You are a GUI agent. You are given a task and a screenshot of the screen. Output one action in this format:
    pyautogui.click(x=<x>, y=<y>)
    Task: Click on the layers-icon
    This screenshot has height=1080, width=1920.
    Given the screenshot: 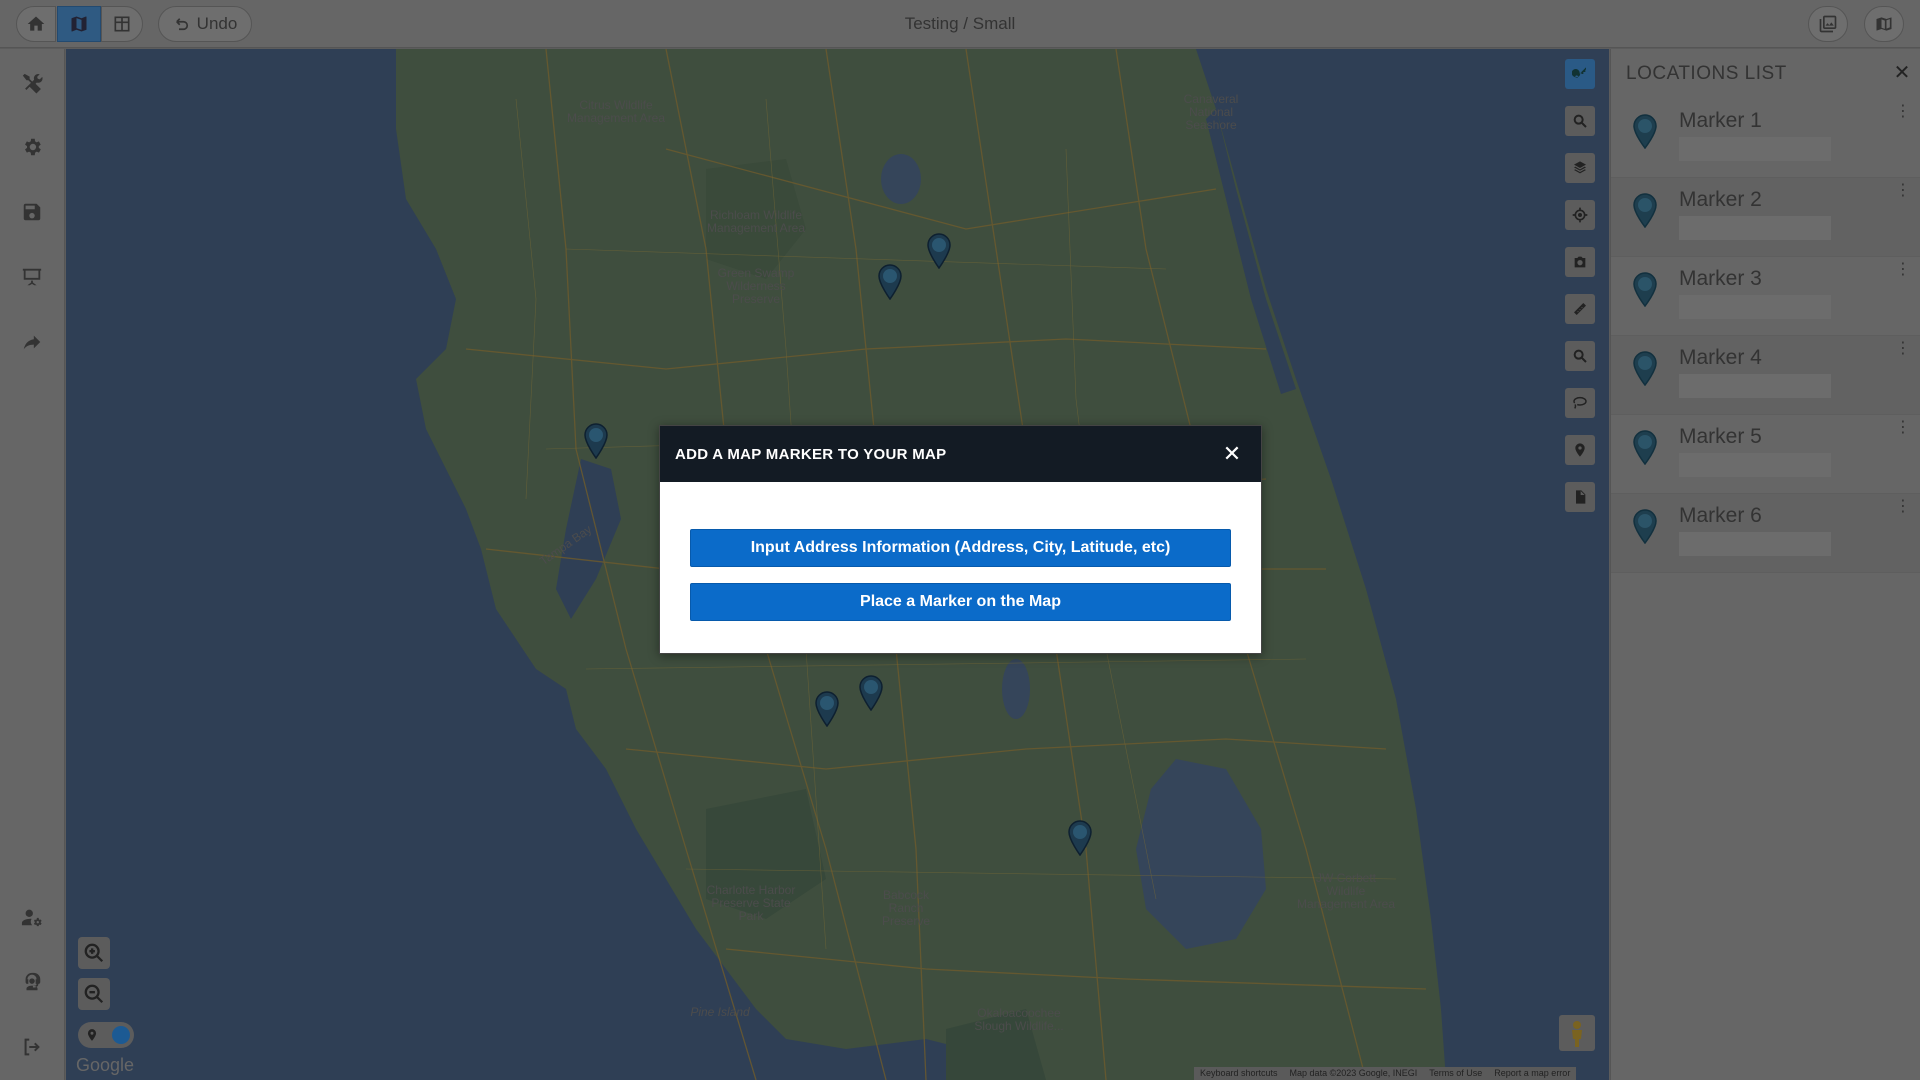 What is the action you would take?
    pyautogui.click(x=1580, y=167)
    